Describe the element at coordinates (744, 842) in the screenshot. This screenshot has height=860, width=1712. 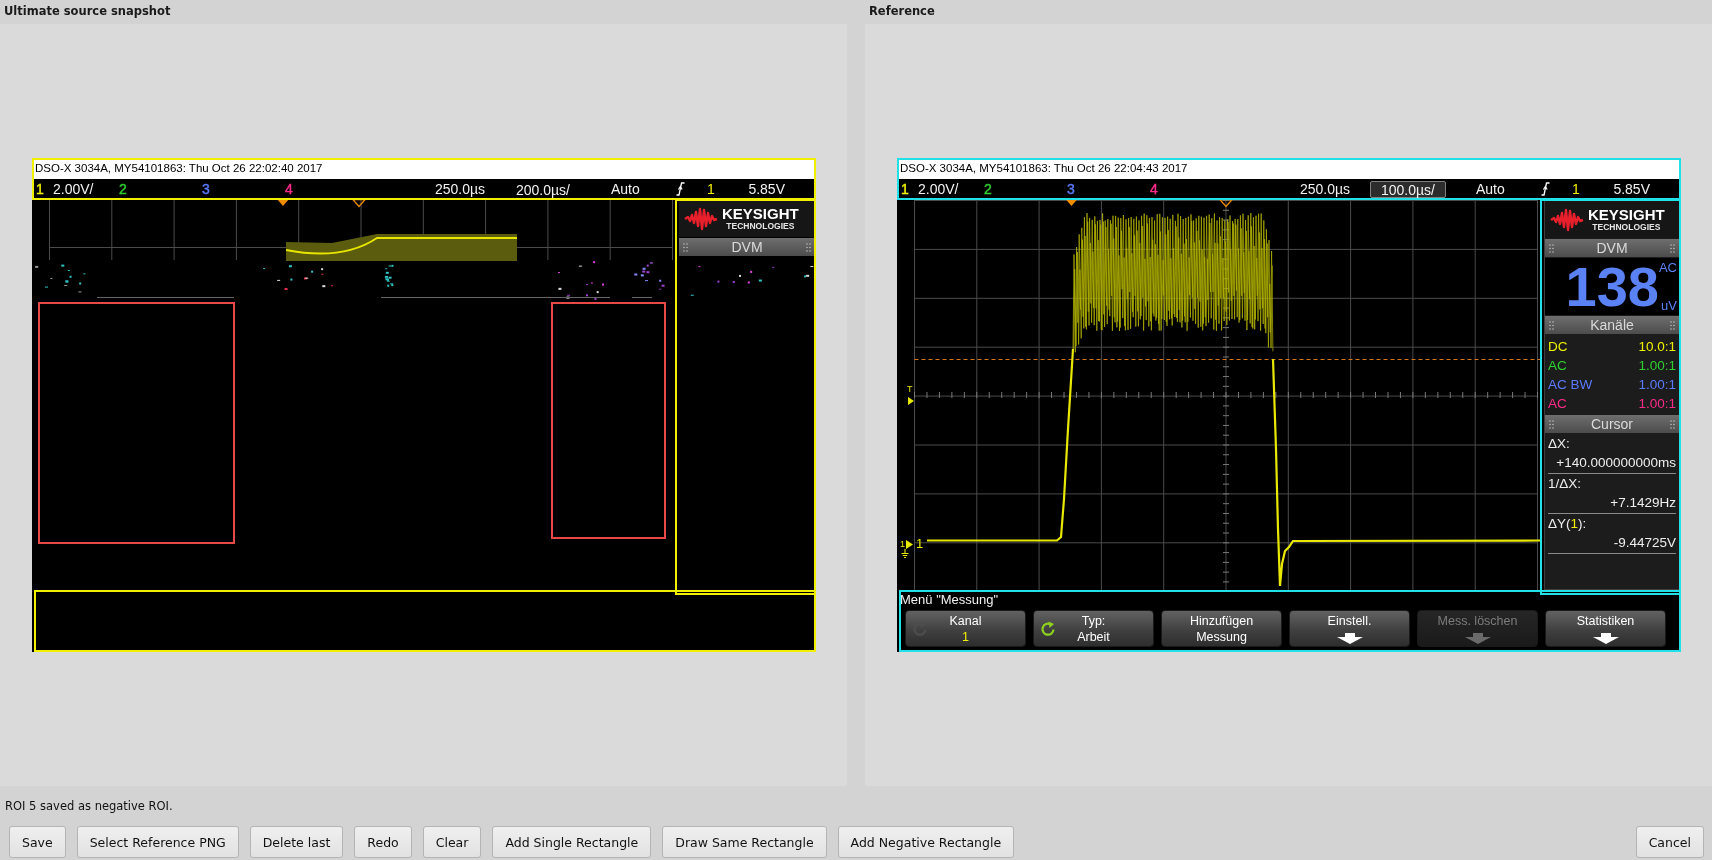
I see `draw-same-rectangle-button: Draw Same Rectangle` at that location.